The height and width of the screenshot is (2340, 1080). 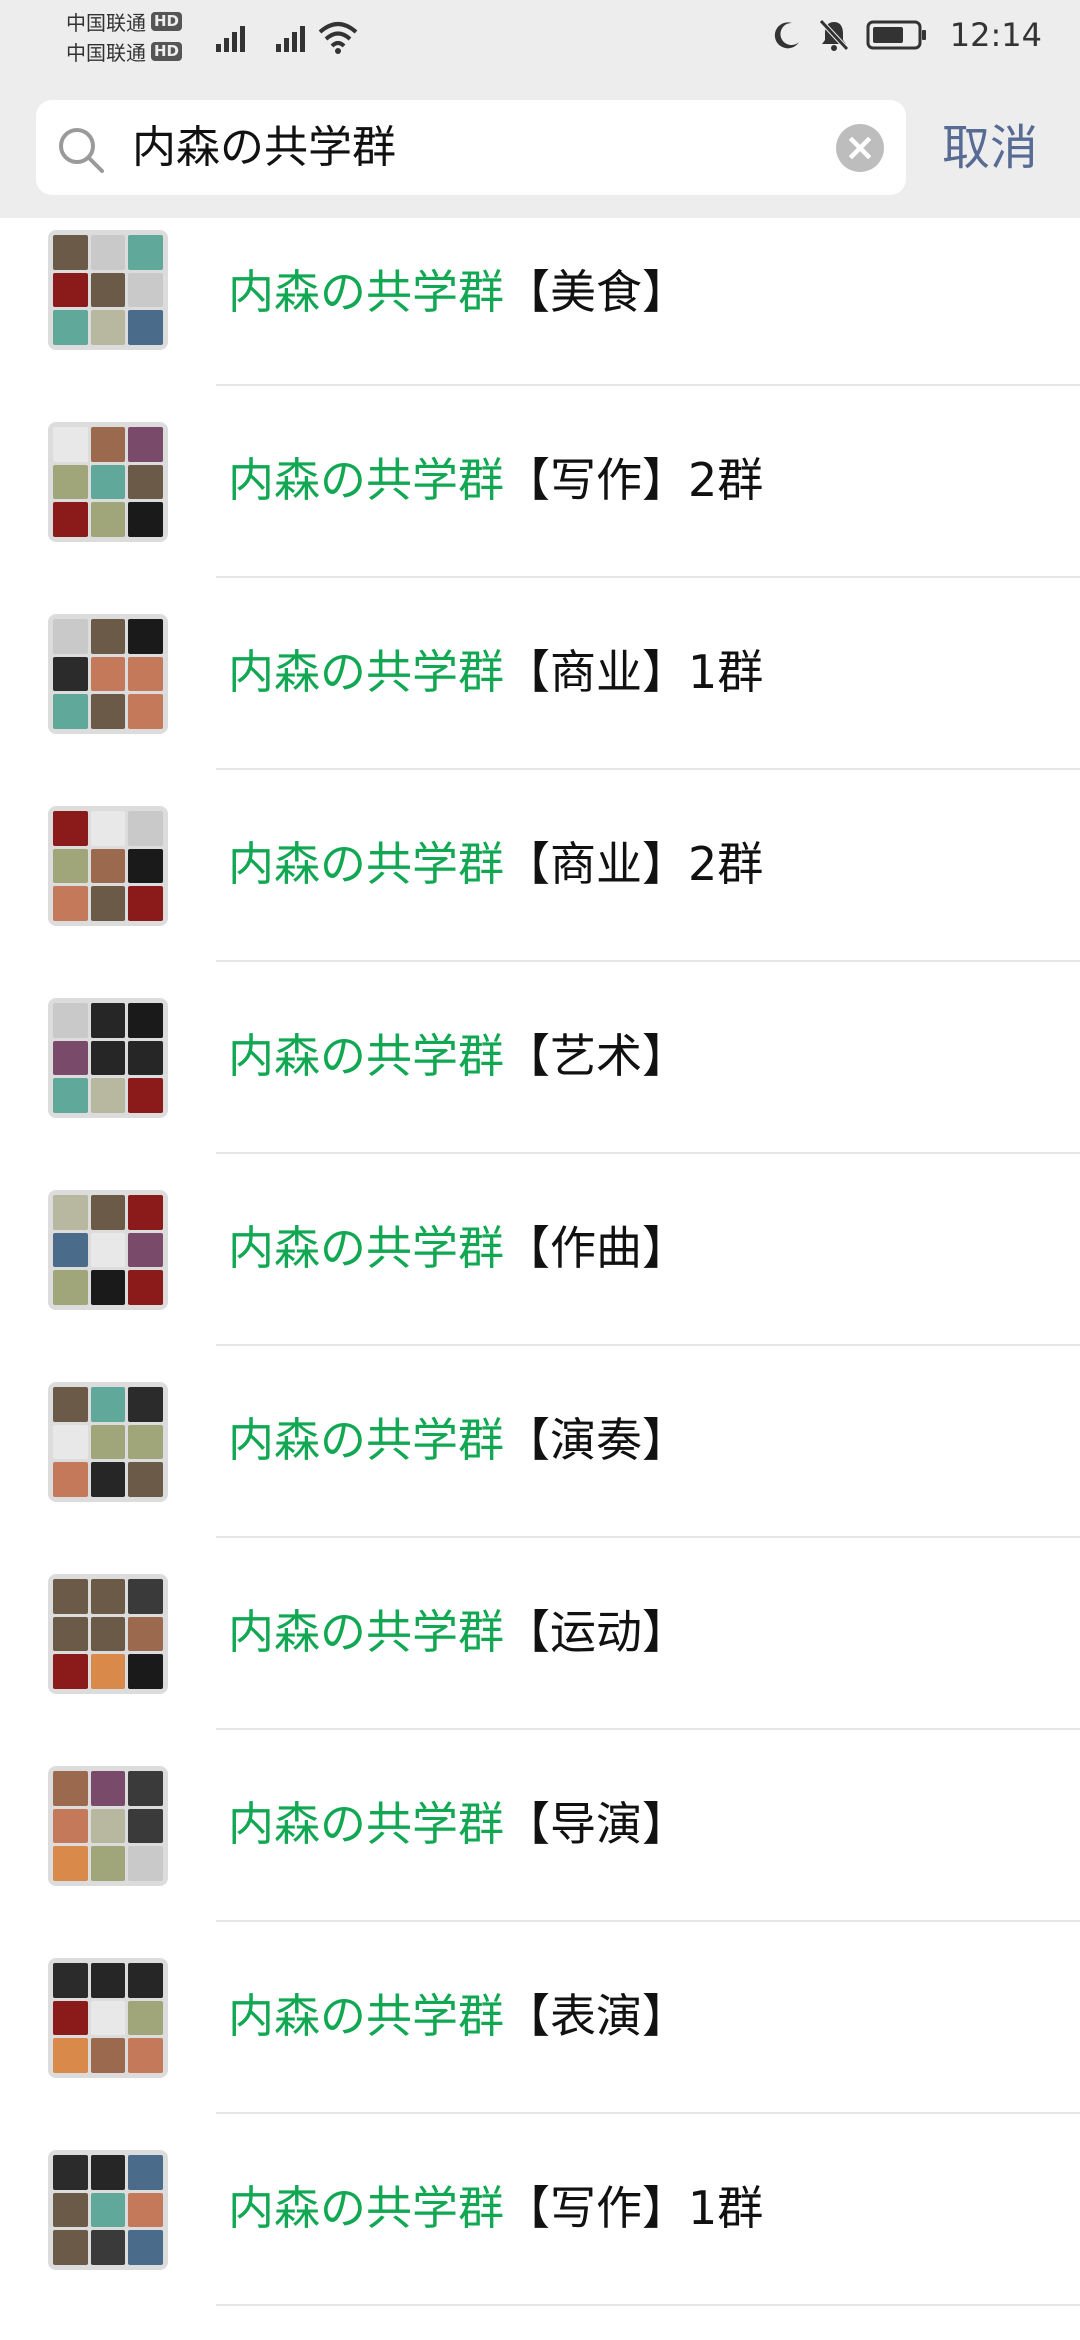 I want to click on group-name: 内森の共学群【美食】, so click(x=458, y=292).